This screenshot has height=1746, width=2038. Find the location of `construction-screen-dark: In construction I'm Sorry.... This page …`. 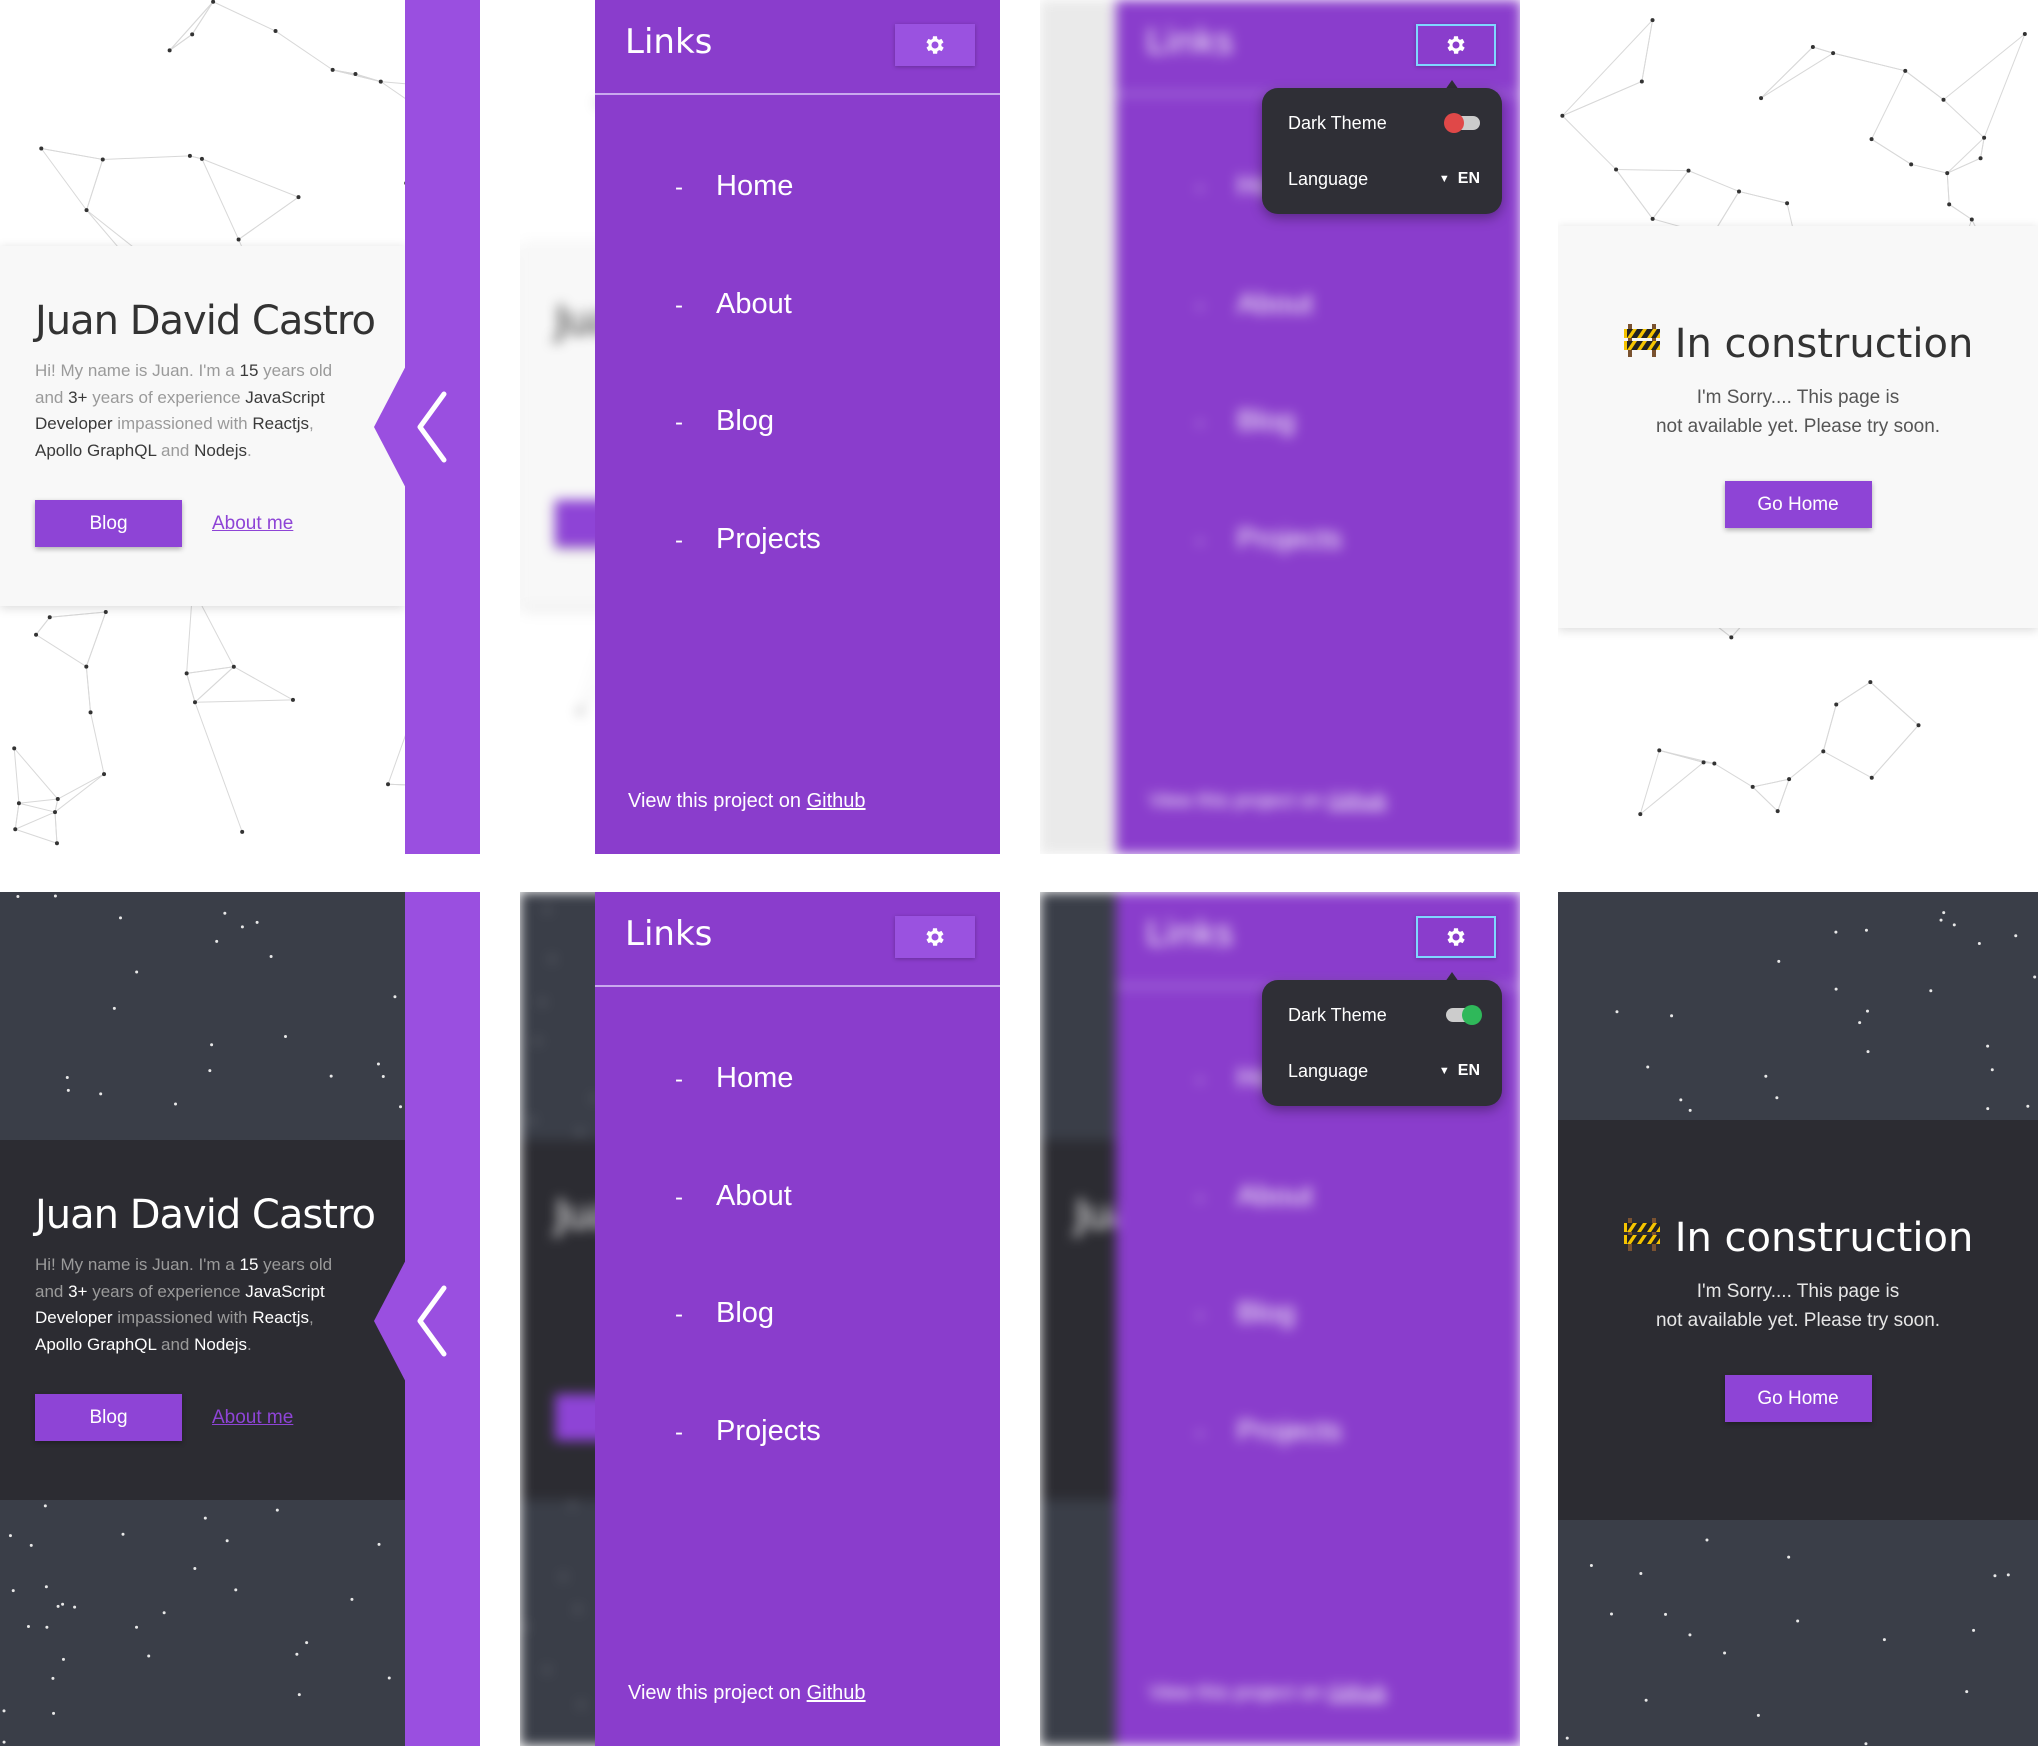

construction-screen-dark: In construction I'm Sorry.... This page … is located at coordinates (1798, 1319).